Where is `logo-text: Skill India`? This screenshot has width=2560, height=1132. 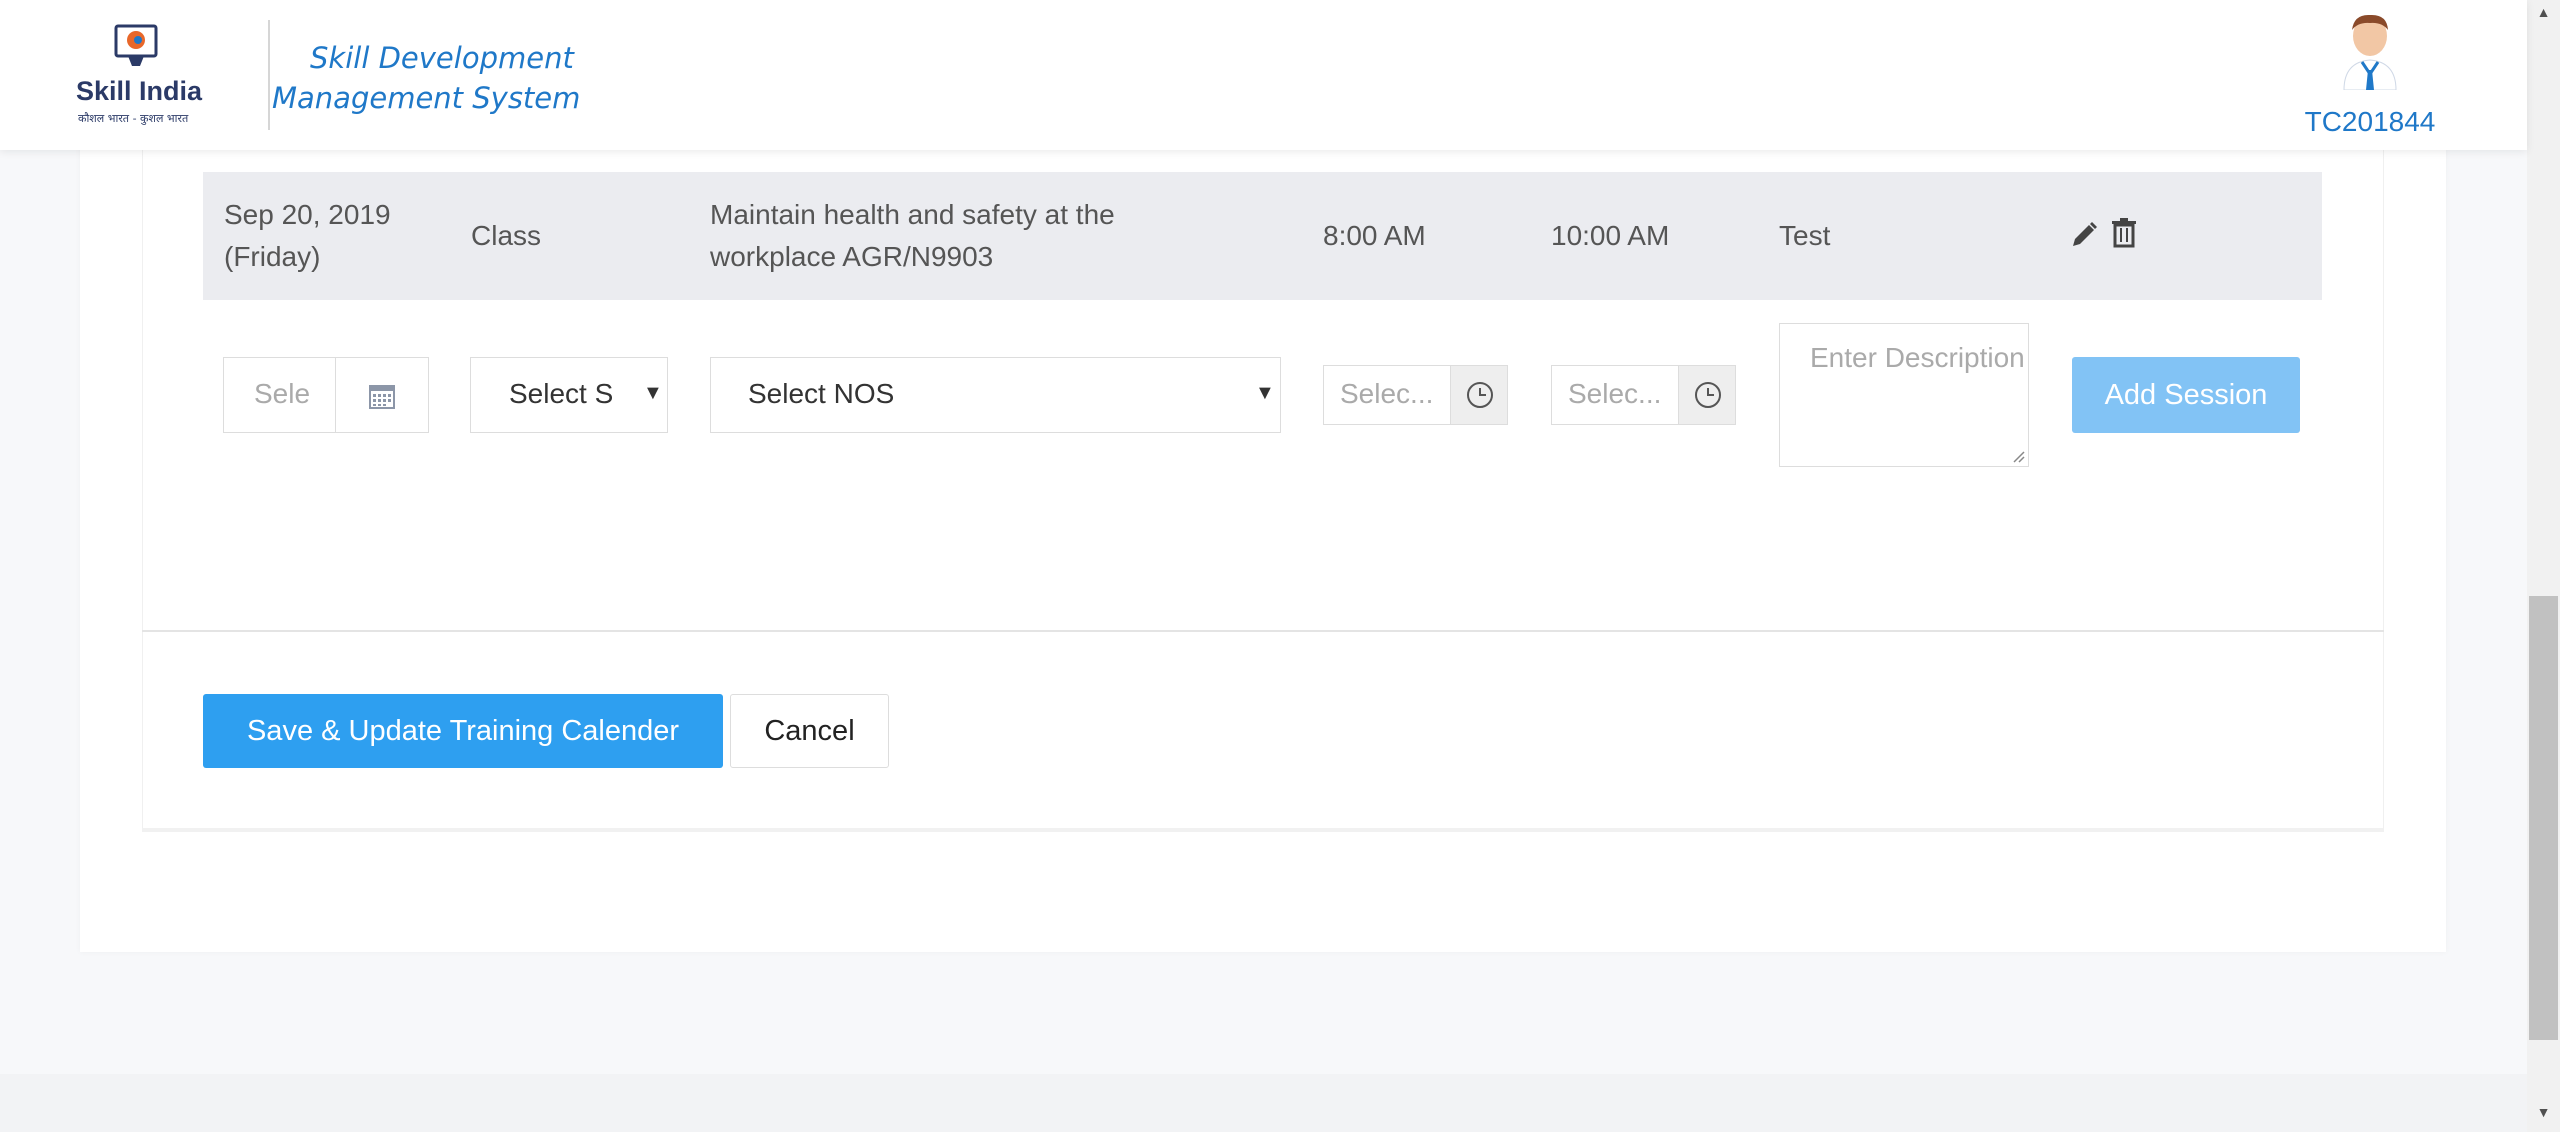
logo-text: Skill India is located at coordinates (139, 91).